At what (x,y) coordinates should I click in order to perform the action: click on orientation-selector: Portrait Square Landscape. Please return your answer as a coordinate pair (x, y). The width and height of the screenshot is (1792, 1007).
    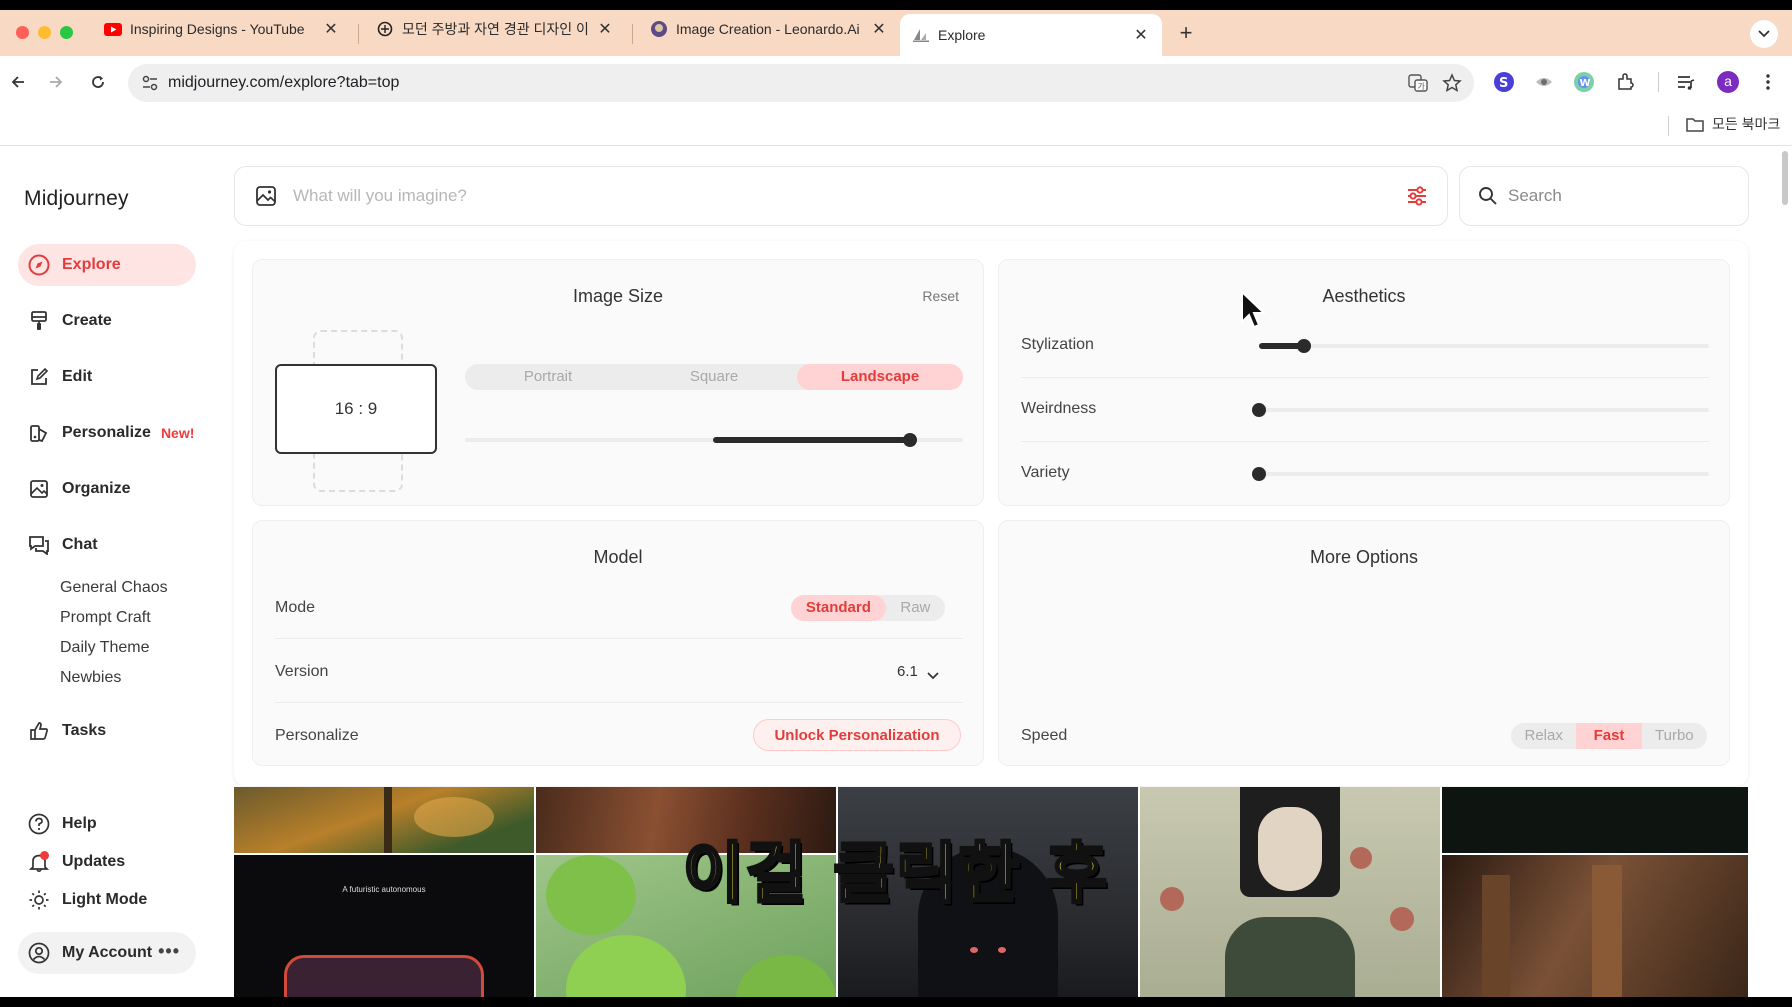
    Looking at the image, I should click on (714, 377).